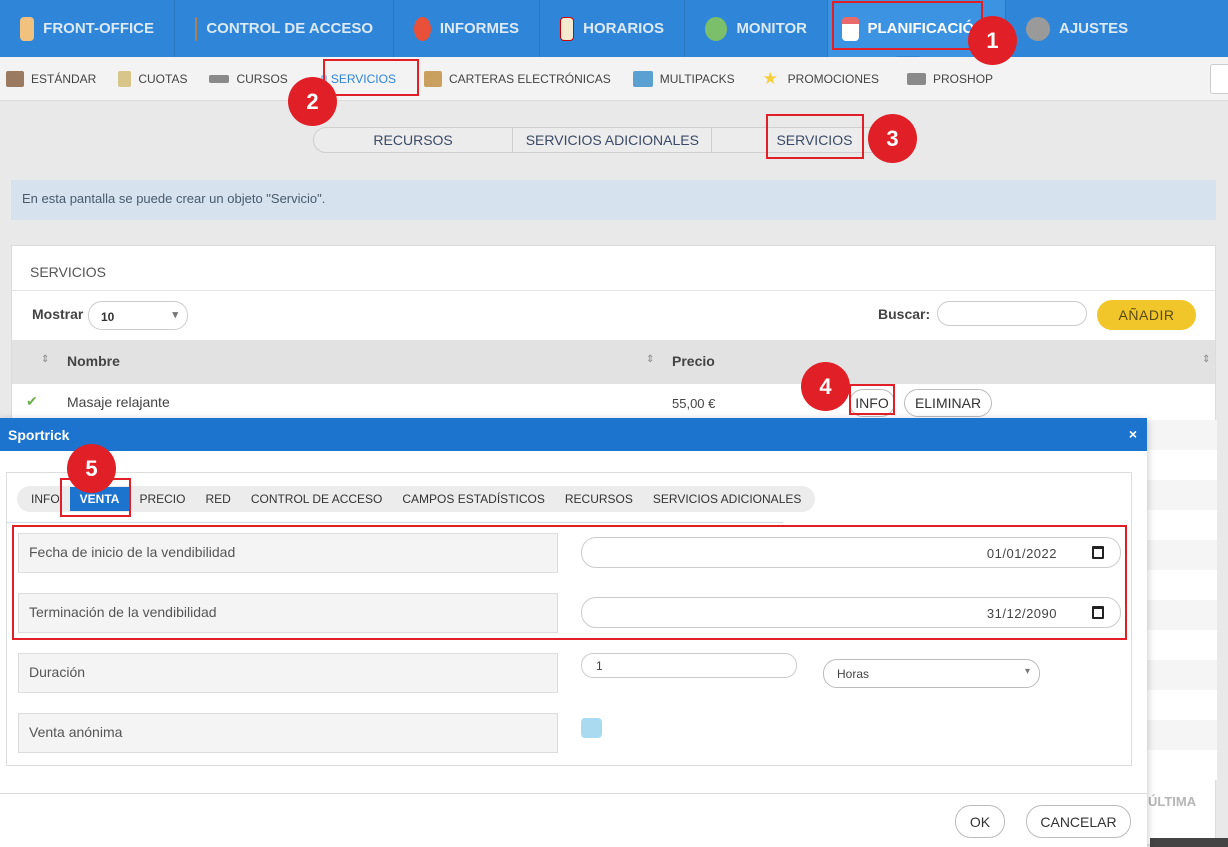  What do you see at coordinates (917, 78) in the screenshot?
I see `cash-register-icon` at bounding box center [917, 78].